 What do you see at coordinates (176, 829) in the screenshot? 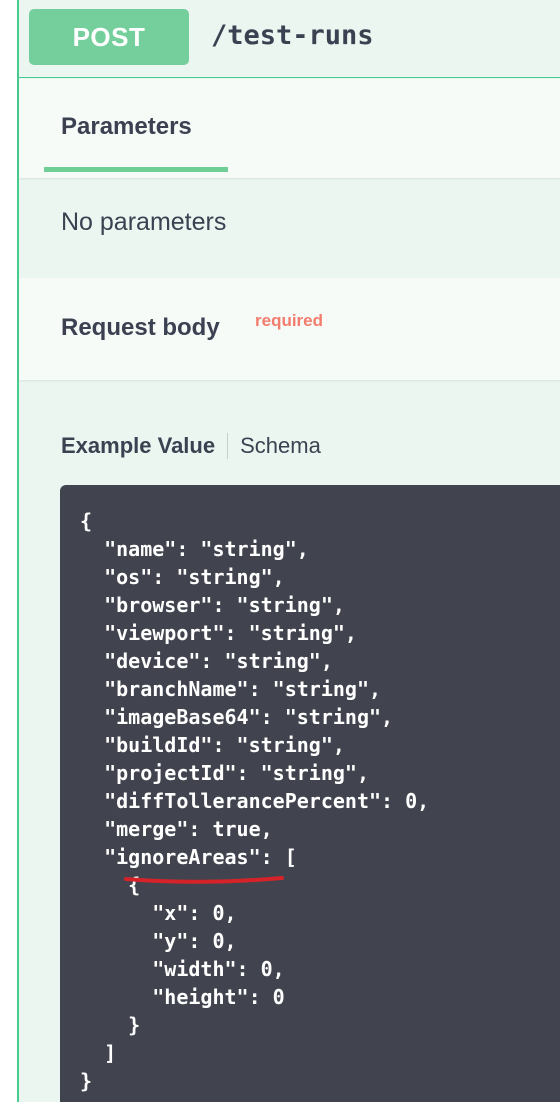
I see `code-line: "merge": true,` at bounding box center [176, 829].